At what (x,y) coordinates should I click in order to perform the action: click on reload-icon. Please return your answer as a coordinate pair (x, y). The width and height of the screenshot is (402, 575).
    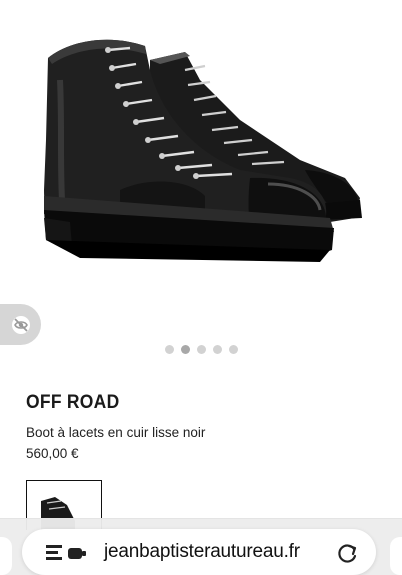
    Looking at the image, I should click on (348, 553).